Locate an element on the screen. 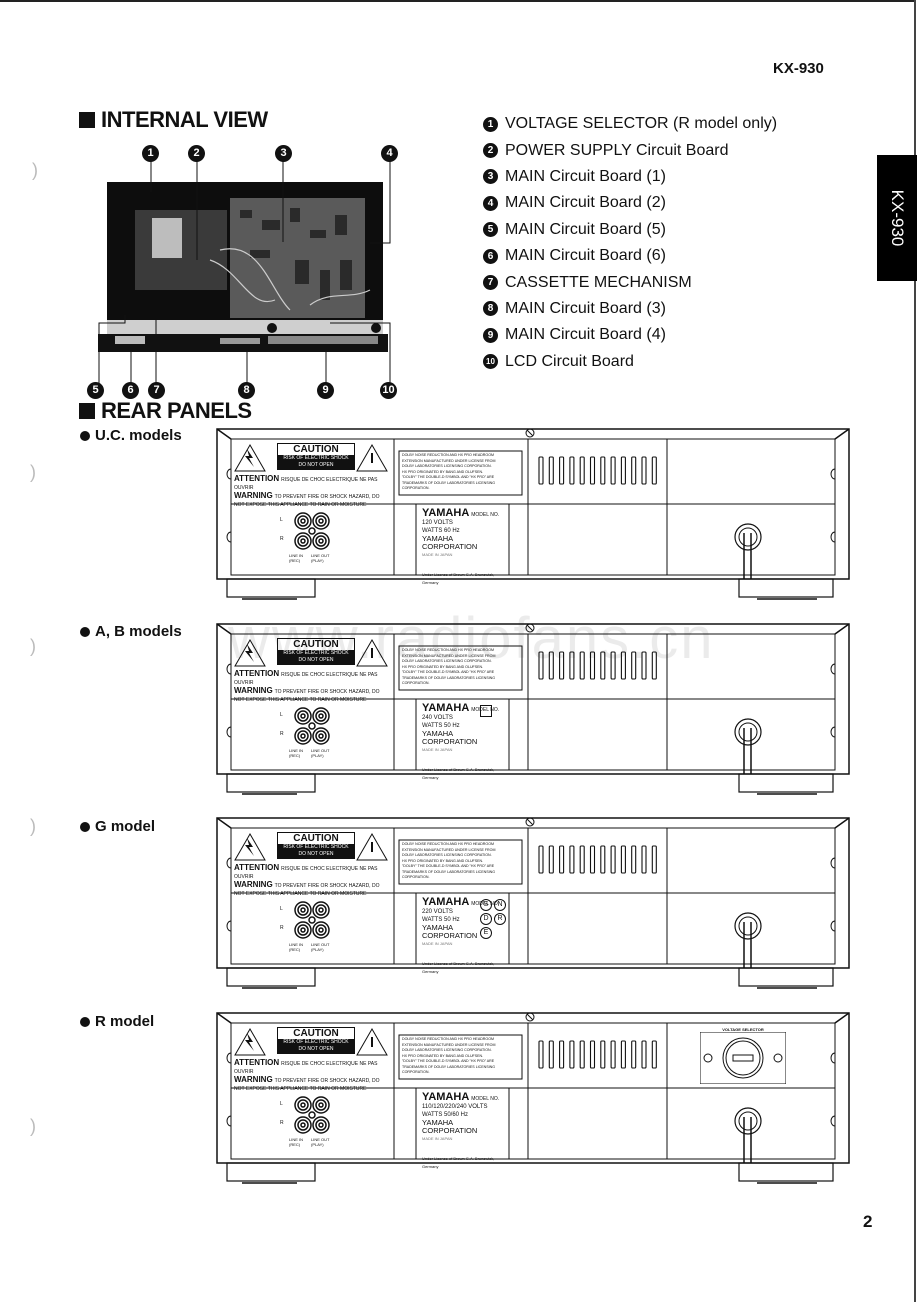 The image size is (920, 1302). cert-mark-E: E is located at coordinates (486, 933).